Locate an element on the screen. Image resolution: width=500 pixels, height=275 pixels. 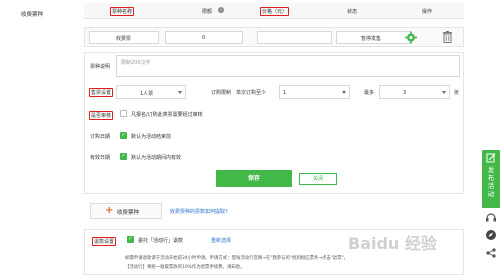
publish-label: 发布活动 is located at coordinates (491, 182).